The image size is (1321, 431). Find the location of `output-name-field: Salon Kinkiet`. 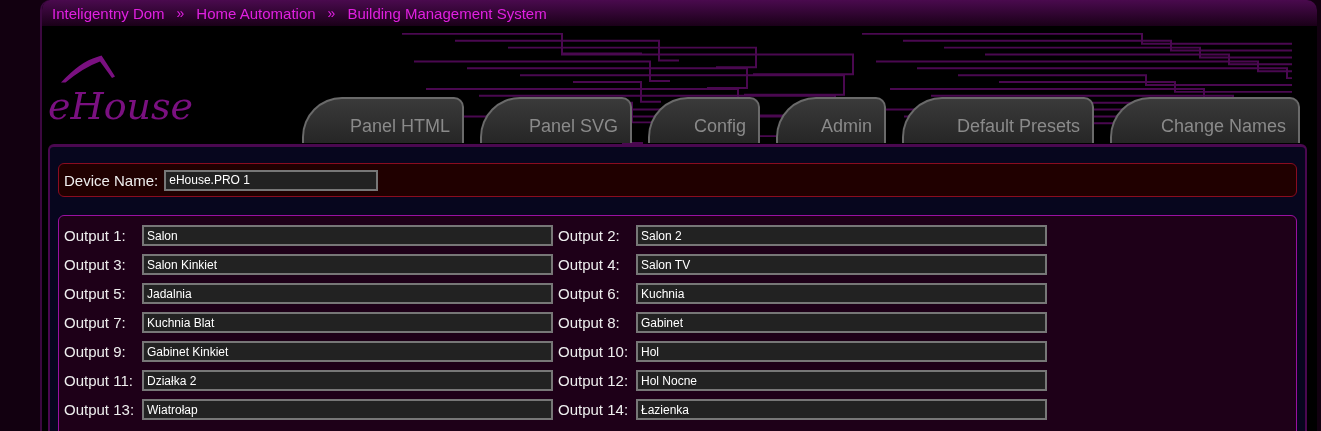

output-name-field: Salon Kinkiet is located at coordinates (347, 264).